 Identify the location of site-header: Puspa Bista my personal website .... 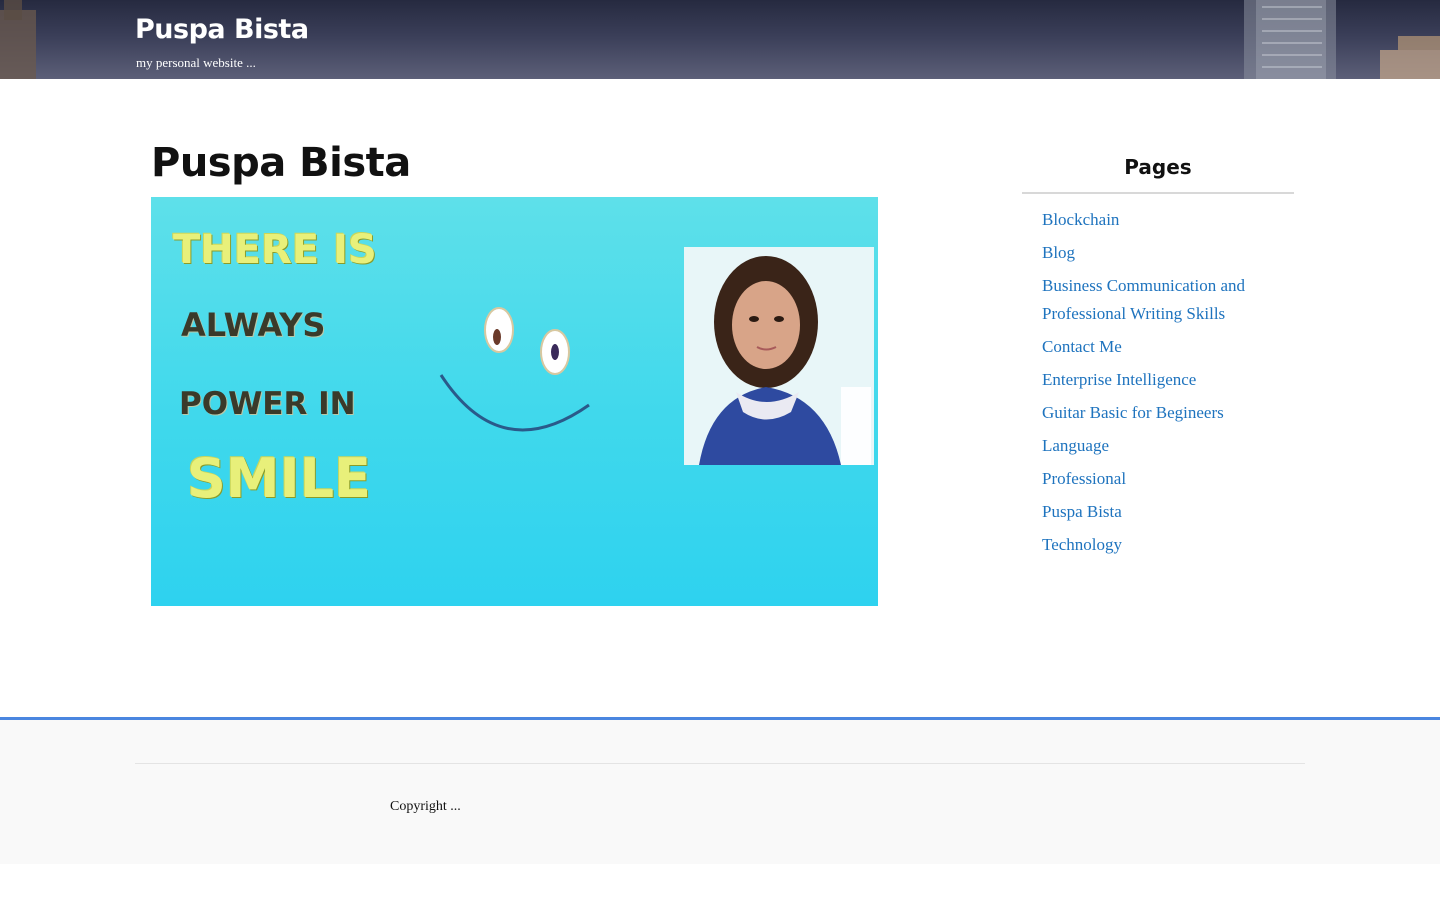
(720, 39).